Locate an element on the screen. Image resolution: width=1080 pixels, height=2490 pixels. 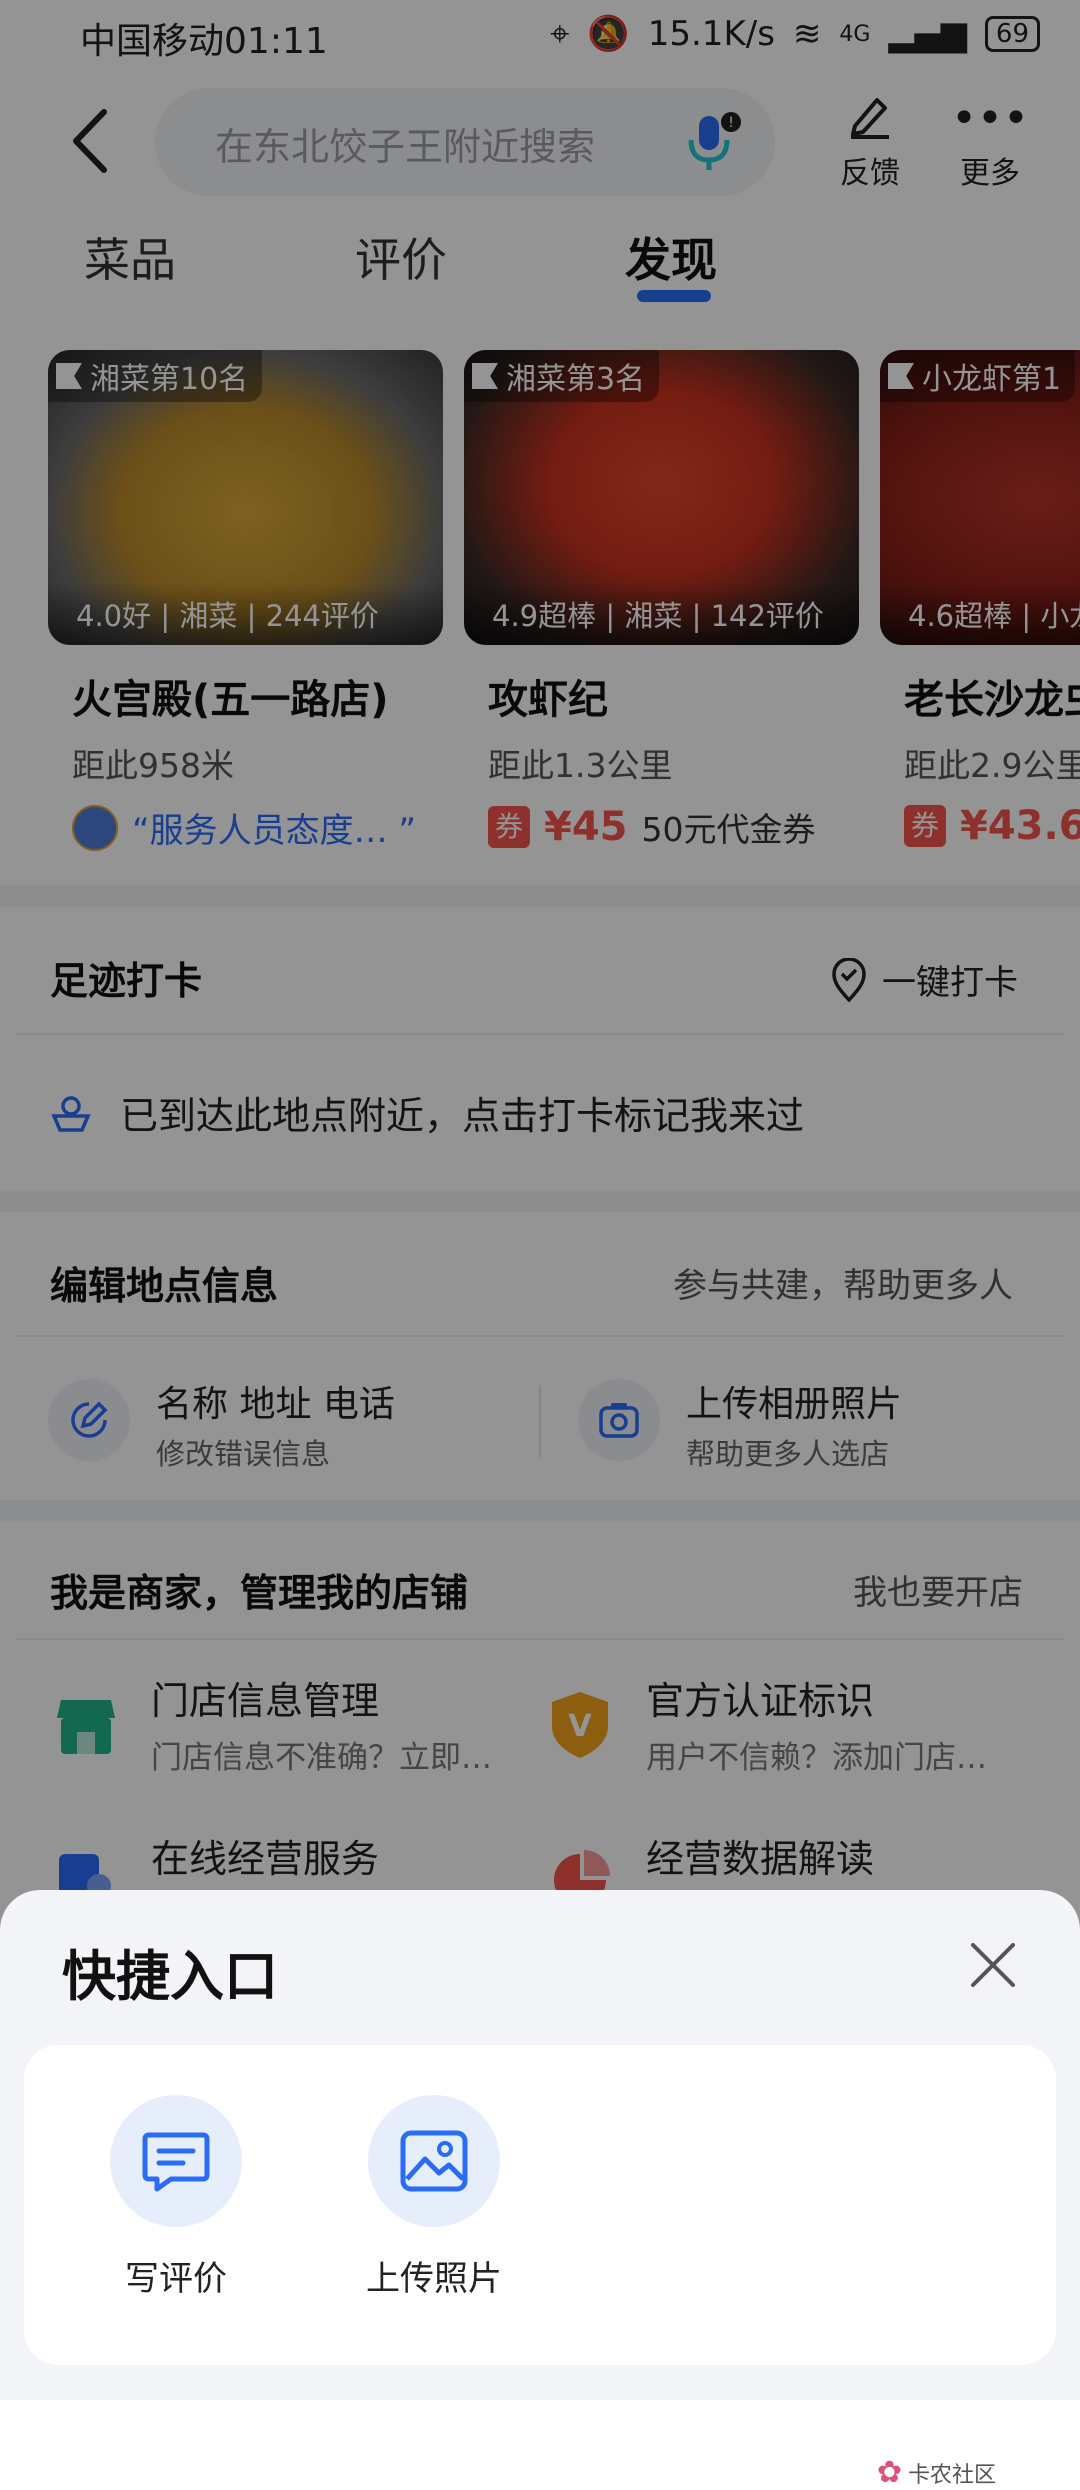
close-icon is located at coordinates (993, 1965).